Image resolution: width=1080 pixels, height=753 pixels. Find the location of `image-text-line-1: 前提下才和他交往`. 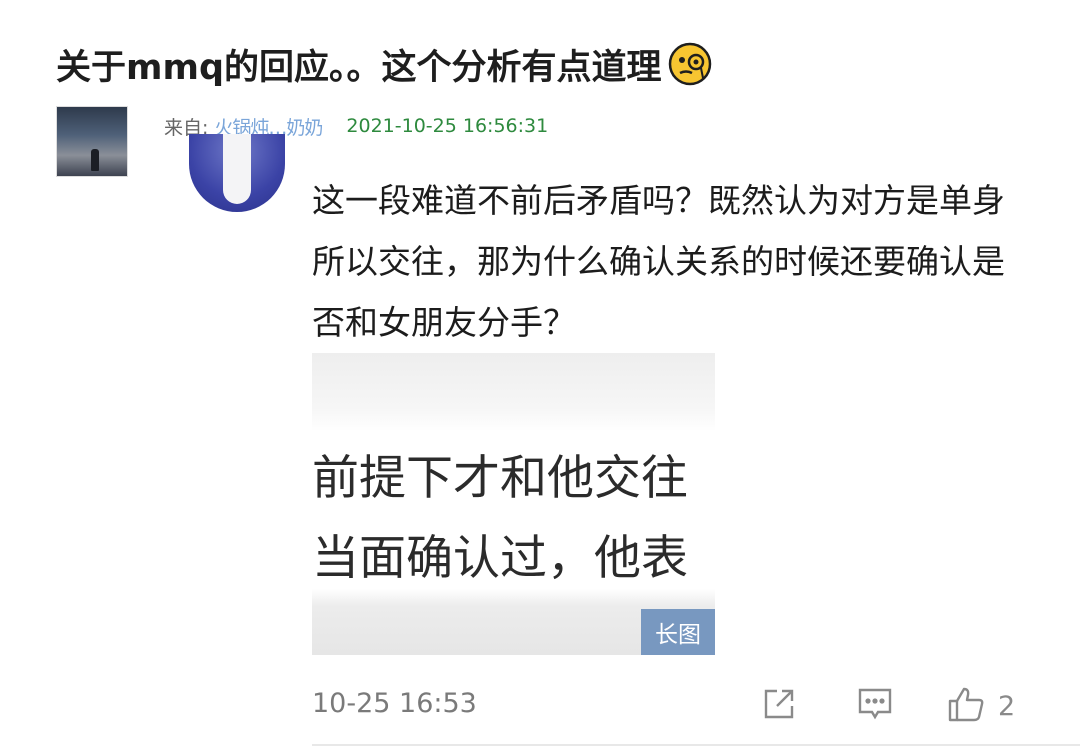

image-text-line-1: 前提下才和他交往 is located at coordinates (500, 478).